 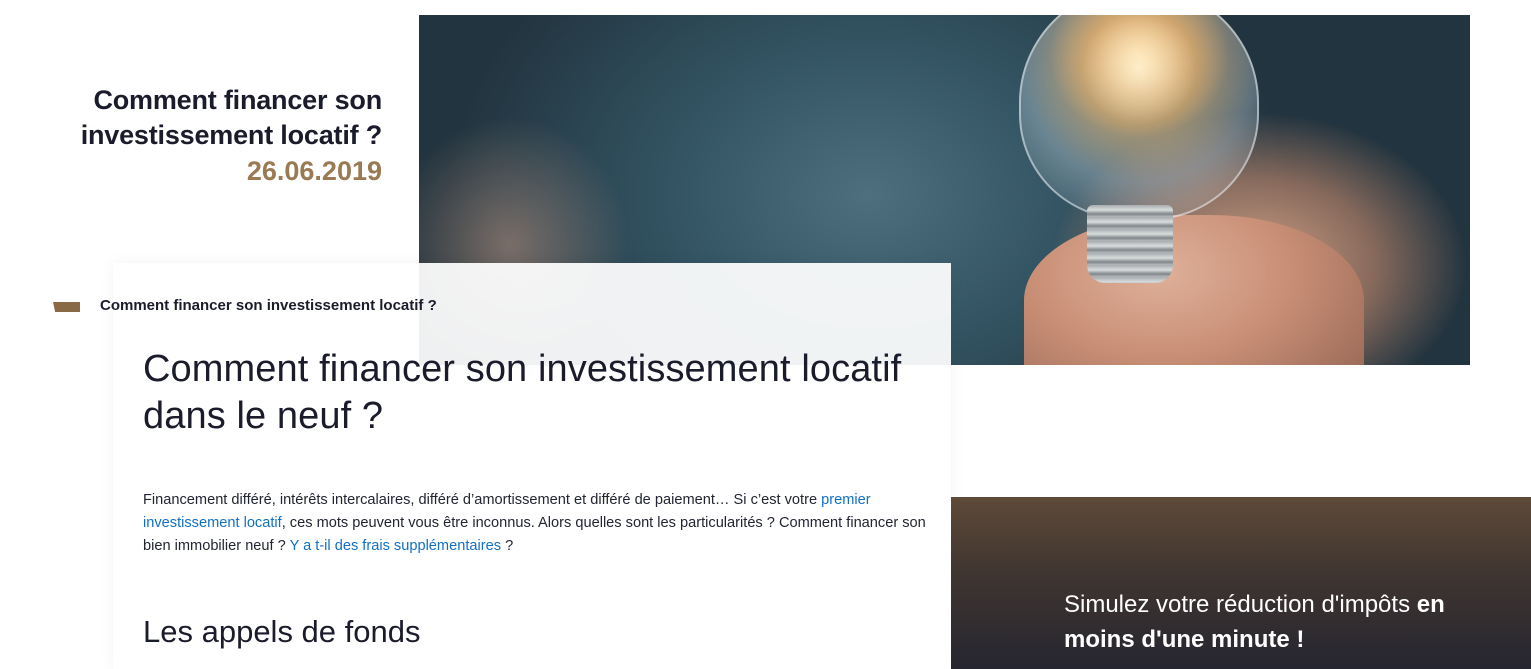 What do you see at coordinates (314, 171) in the screenshot?
I see `publication-date: 26.06.2019` at bounding box center [314, 171].